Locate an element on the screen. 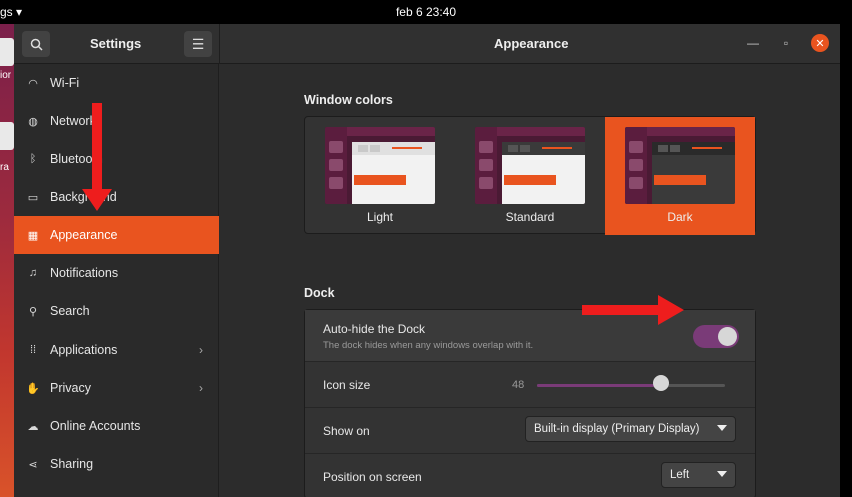 Image resolution: width=852 pixels, height=497 pixels. sidebar-item-notifications: ♫ Notifications is located at coordinates (116, 273).